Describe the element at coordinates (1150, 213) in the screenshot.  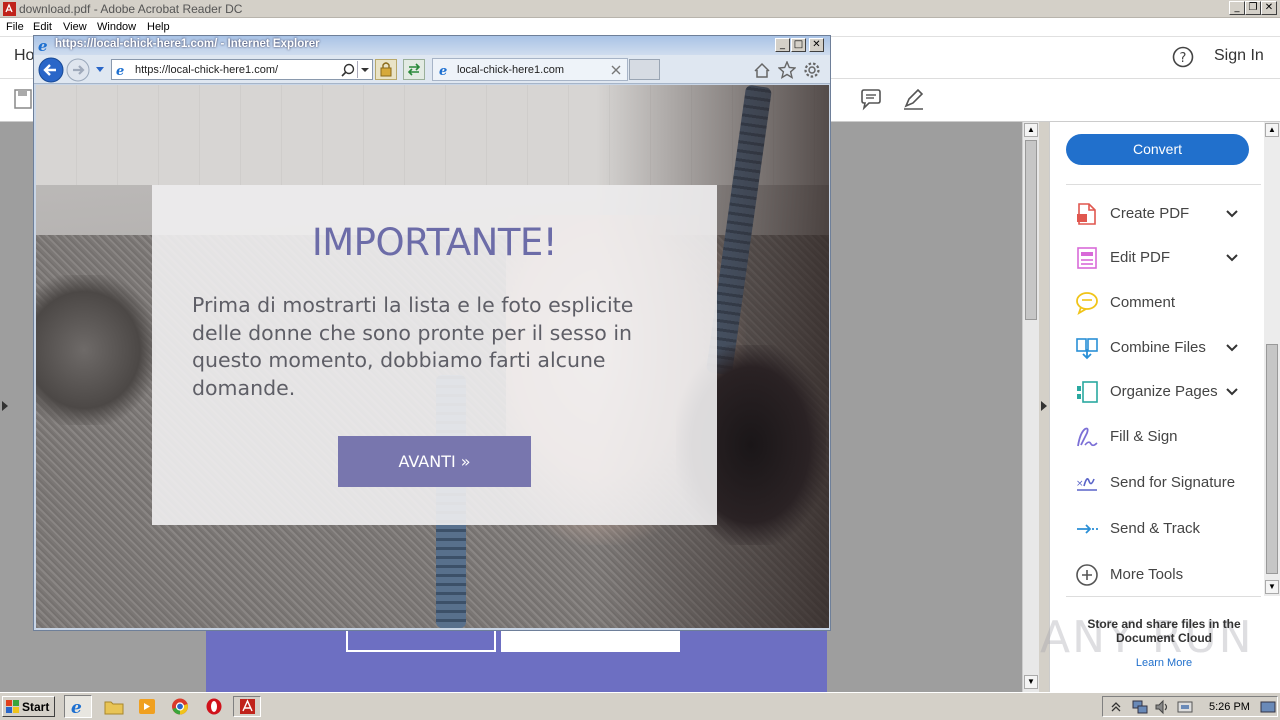
I see `tool-label: Create PDF` at that location.